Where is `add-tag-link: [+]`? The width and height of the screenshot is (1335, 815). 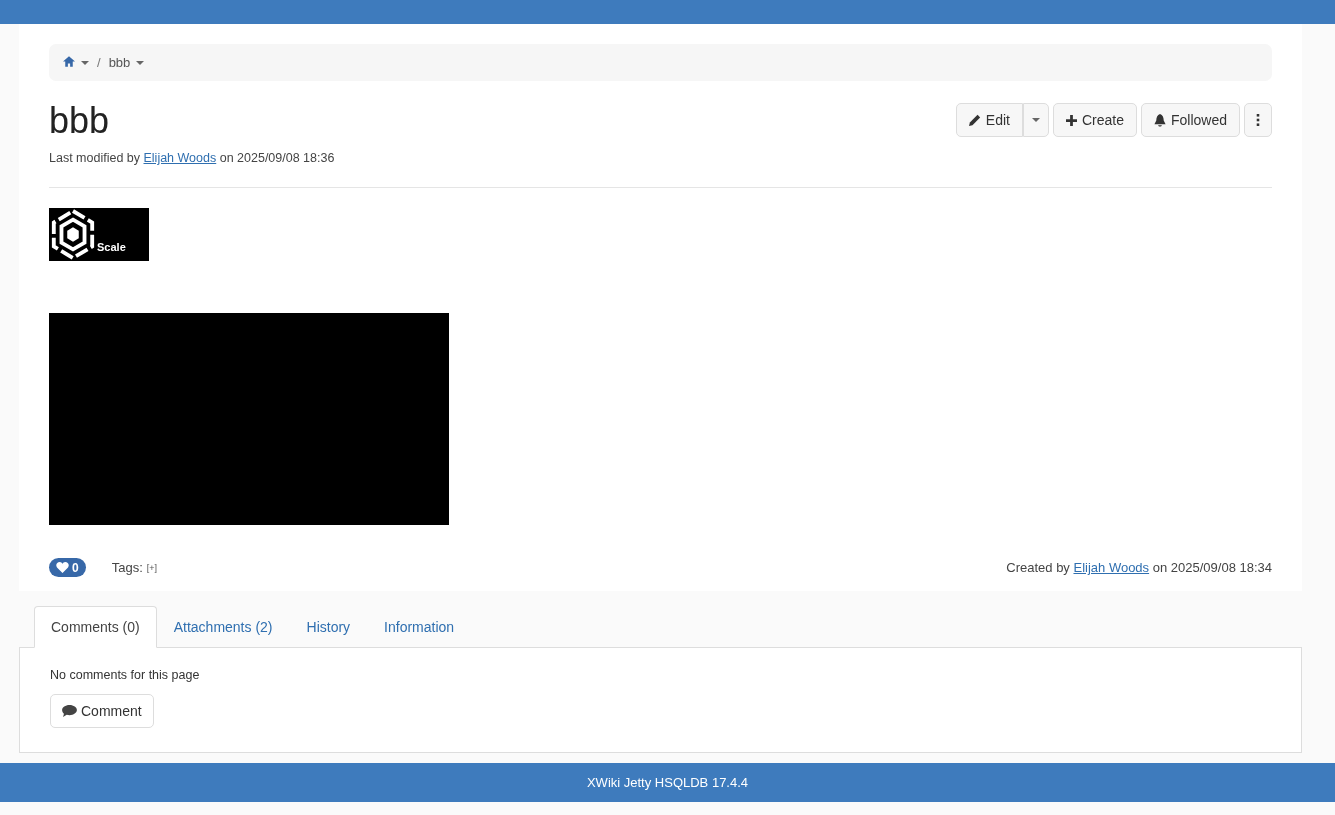 add-tag-link: [+] is located at coordinates (152, 567).